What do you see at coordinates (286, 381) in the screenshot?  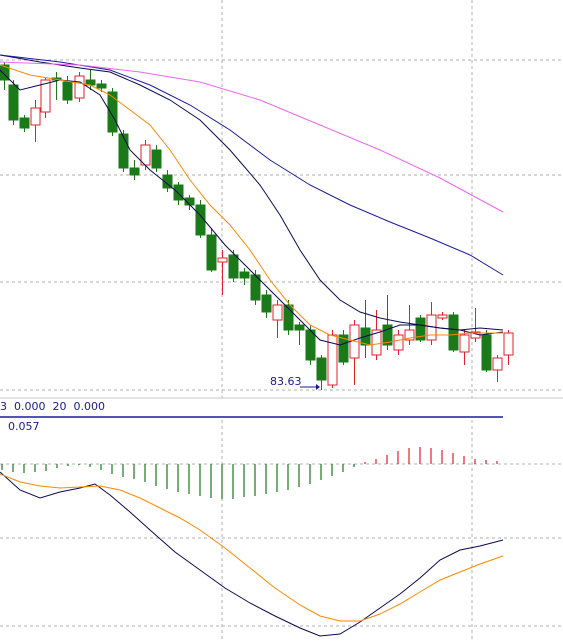 I see `low-price-marker-label: 83.63` at bounding box center [286, 381].